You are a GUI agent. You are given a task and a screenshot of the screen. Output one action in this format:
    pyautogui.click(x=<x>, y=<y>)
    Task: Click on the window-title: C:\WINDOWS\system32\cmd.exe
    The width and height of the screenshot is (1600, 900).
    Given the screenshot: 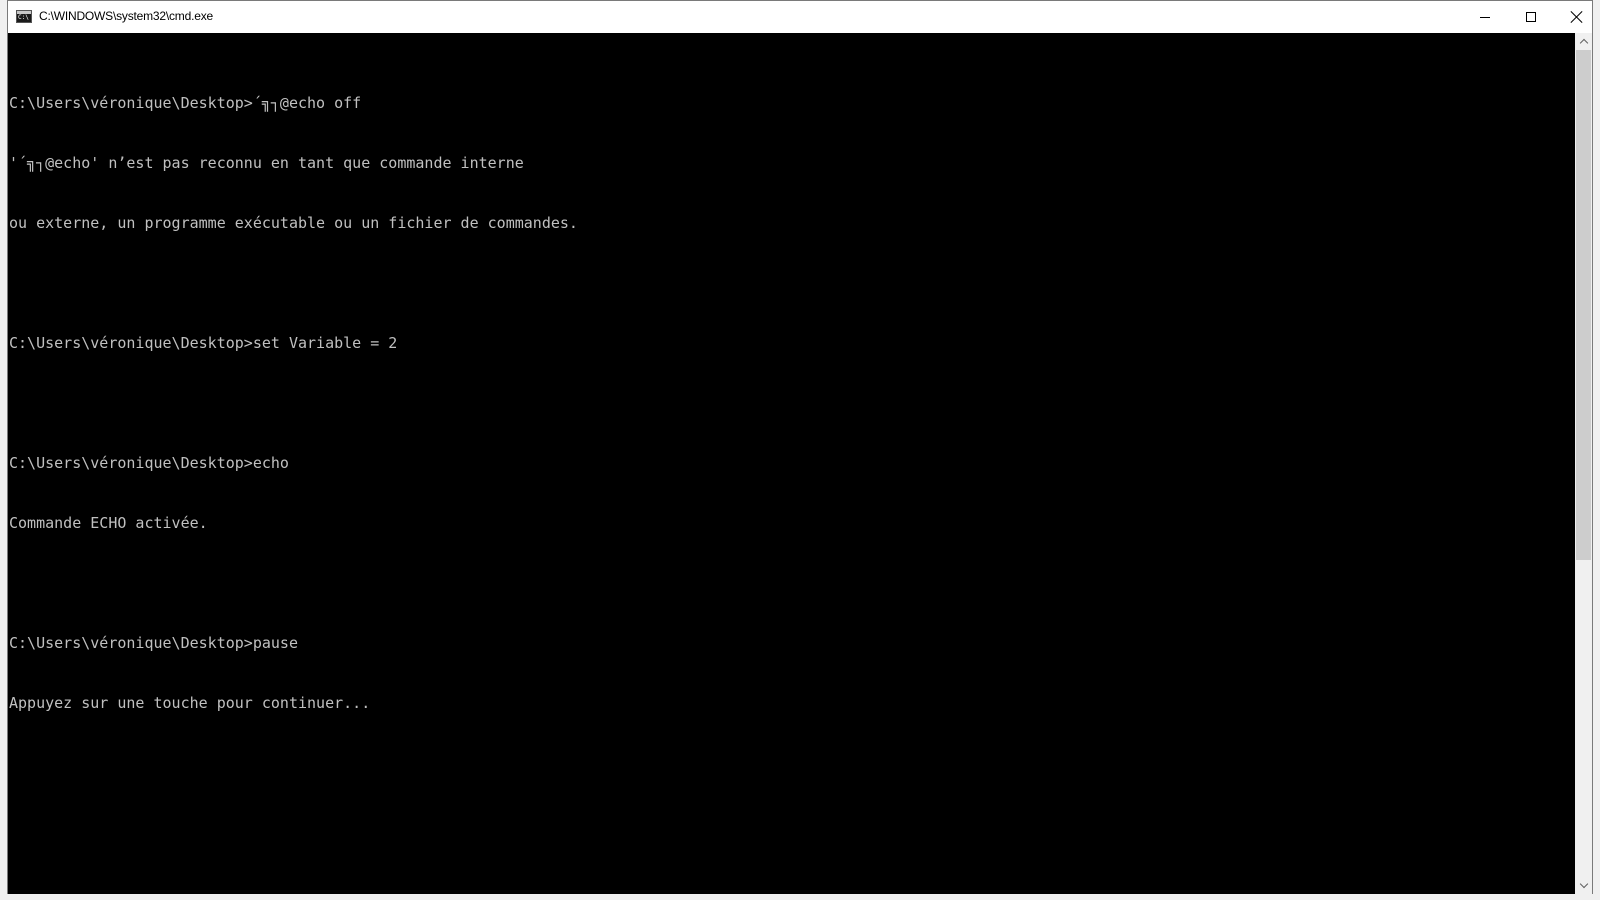 What is the action you would take?
    pyautogui.click(x=126, y=16)
    